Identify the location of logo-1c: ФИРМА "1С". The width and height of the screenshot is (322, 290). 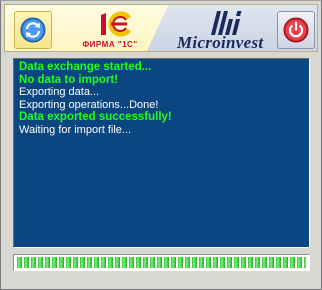
(110, 31).